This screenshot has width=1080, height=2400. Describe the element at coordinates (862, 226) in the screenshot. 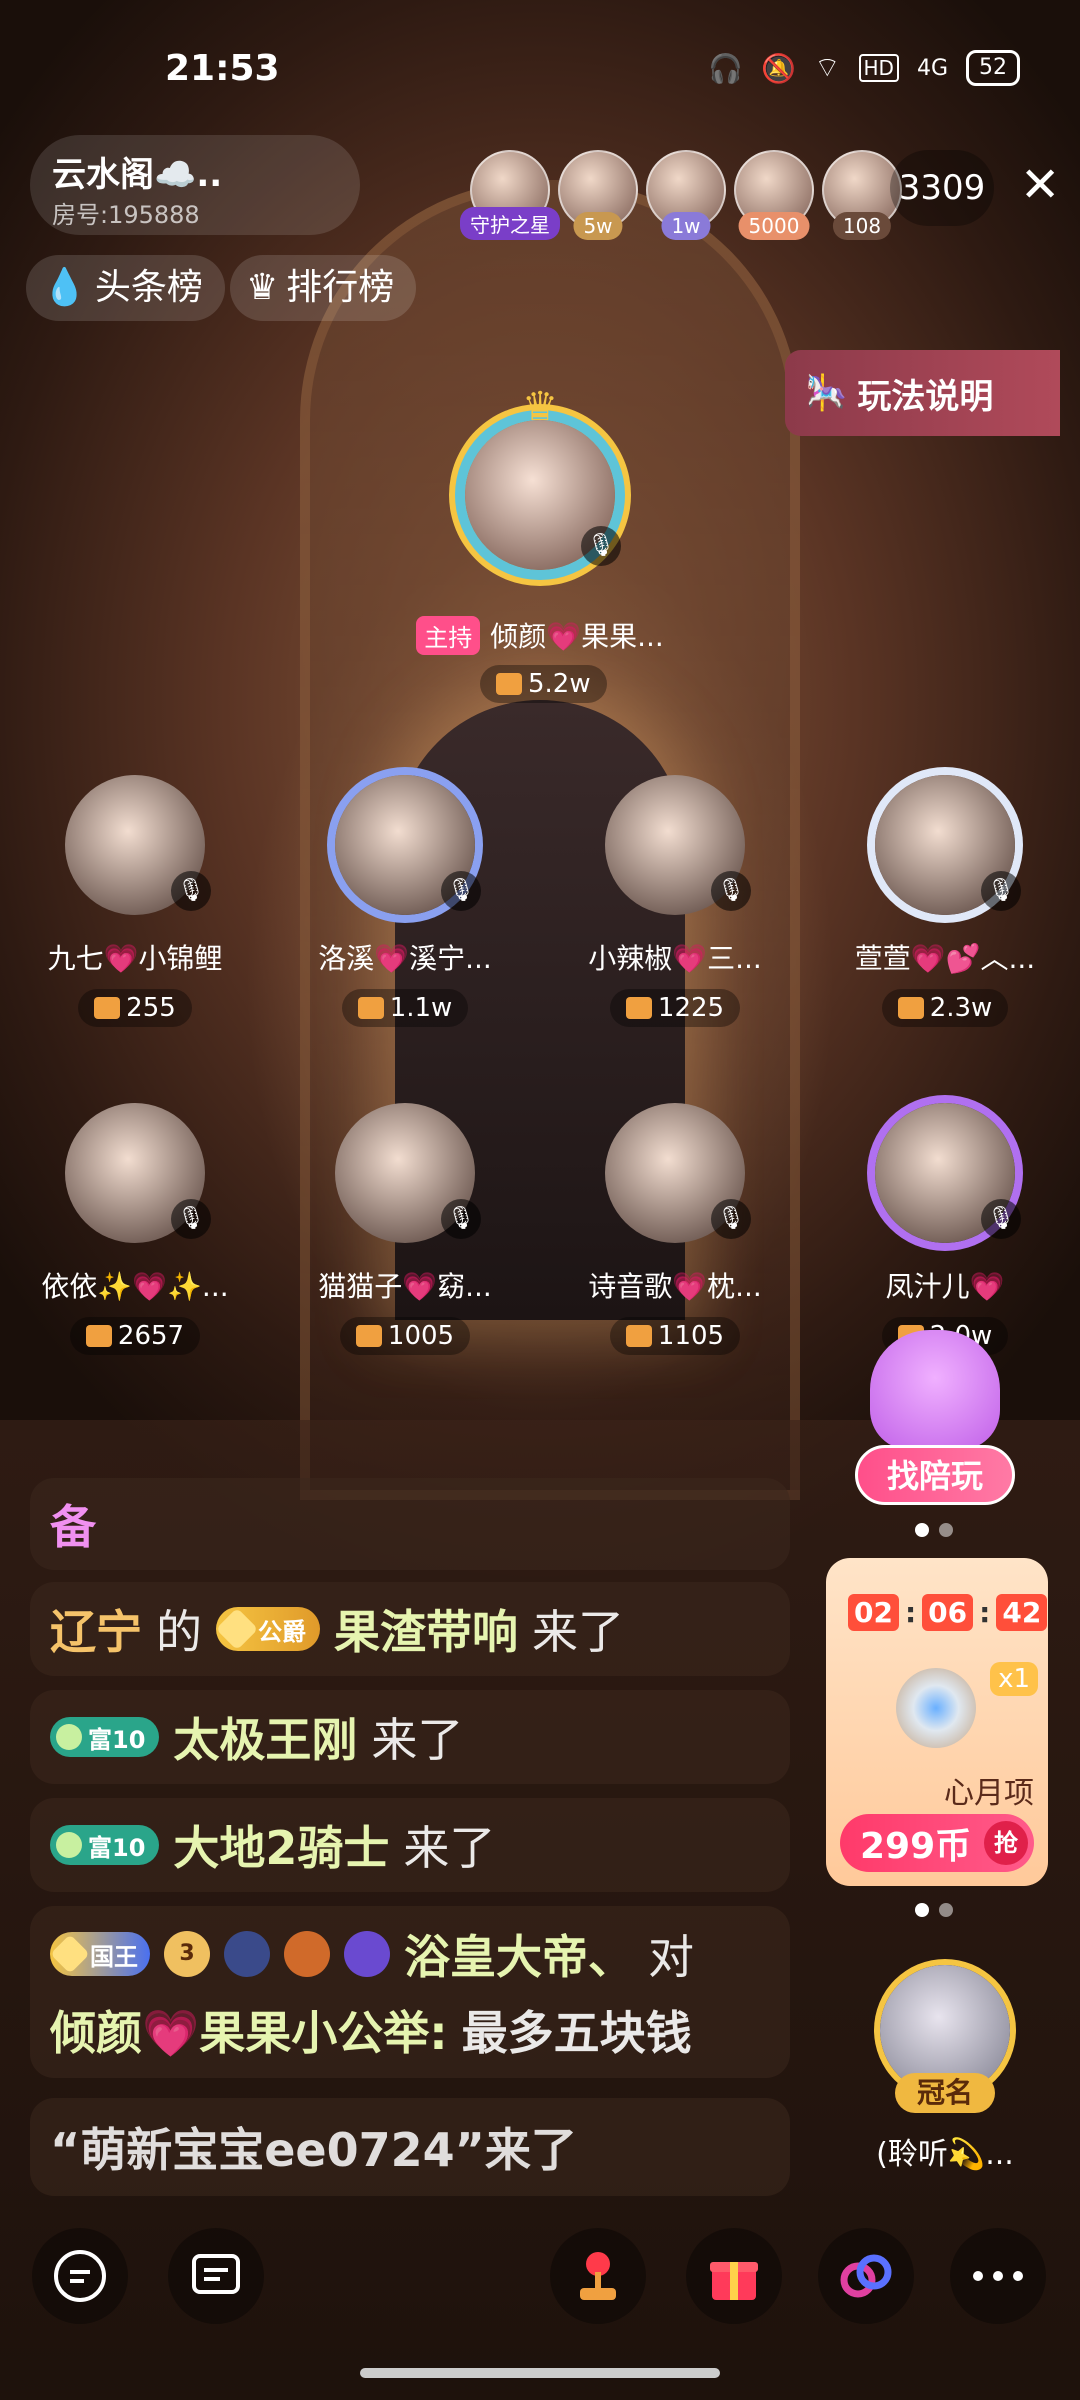

I see `contributor-badge: 108` at that location.